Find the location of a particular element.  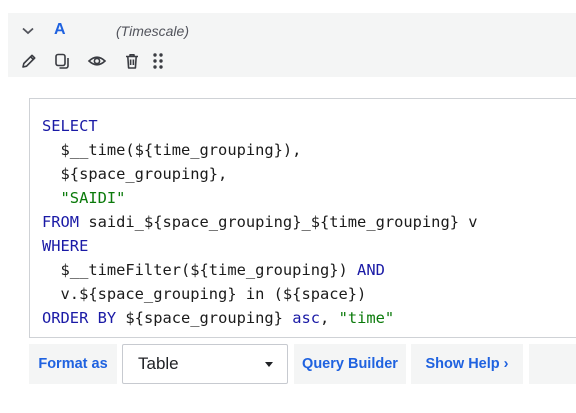

sql-keyword: FROM is located at coordinates (61, 222).